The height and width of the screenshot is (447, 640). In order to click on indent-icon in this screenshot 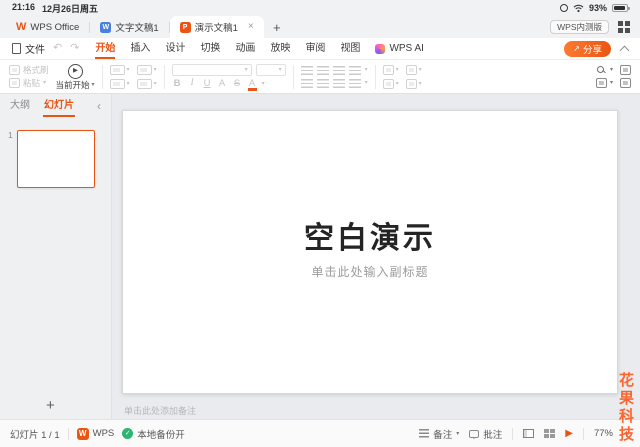, I will do `click(354, 83)`.